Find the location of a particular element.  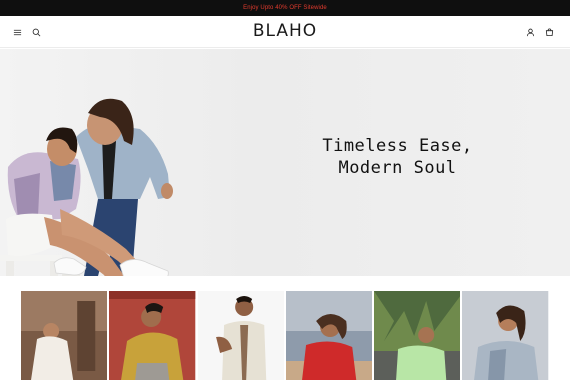

brand-logo: BLAHO is located at coordinates (285, 31).